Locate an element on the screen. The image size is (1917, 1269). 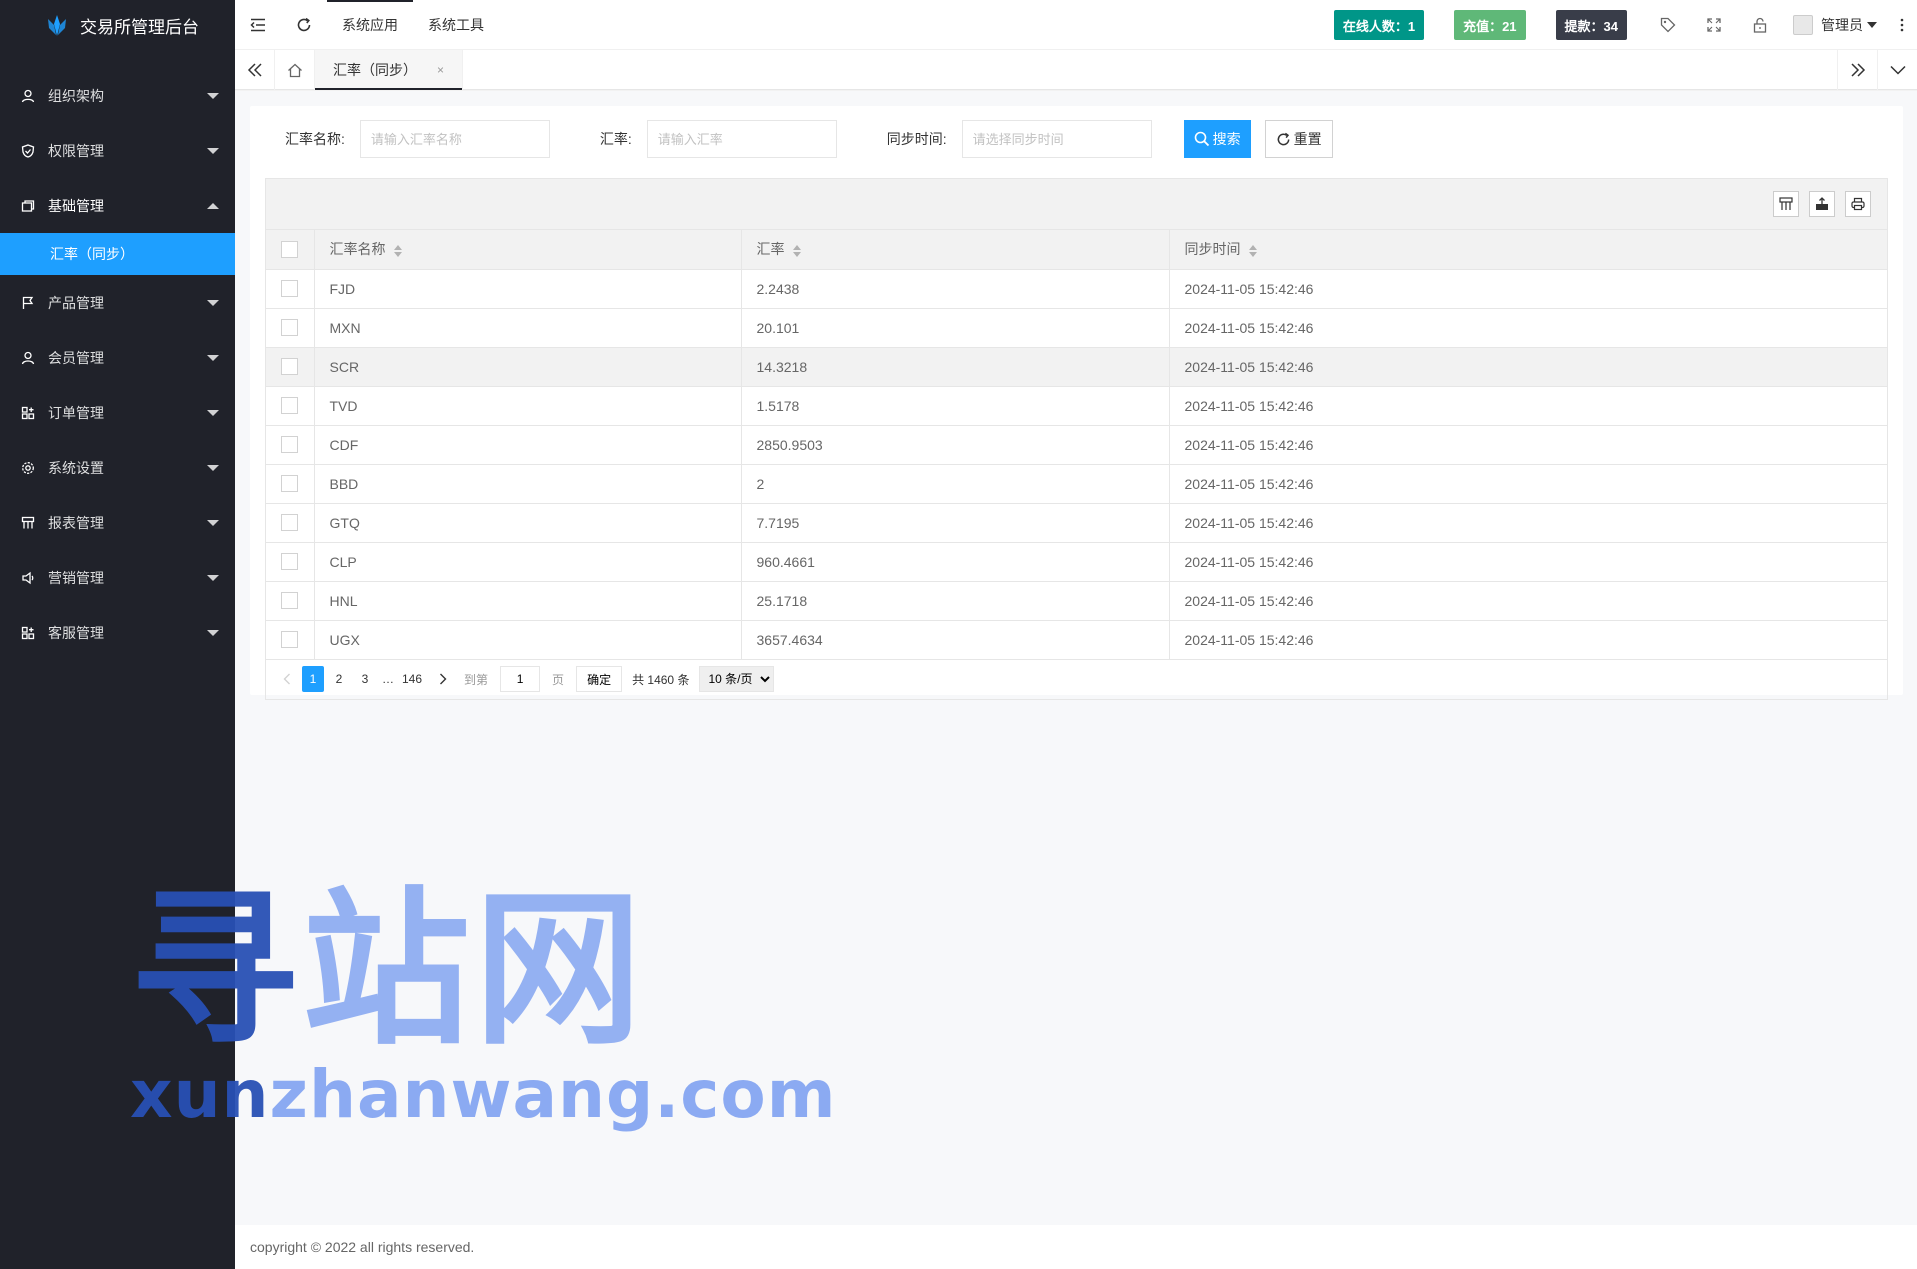
sidebar-item-label: 会员管理 is located at coordinates (76, 357).